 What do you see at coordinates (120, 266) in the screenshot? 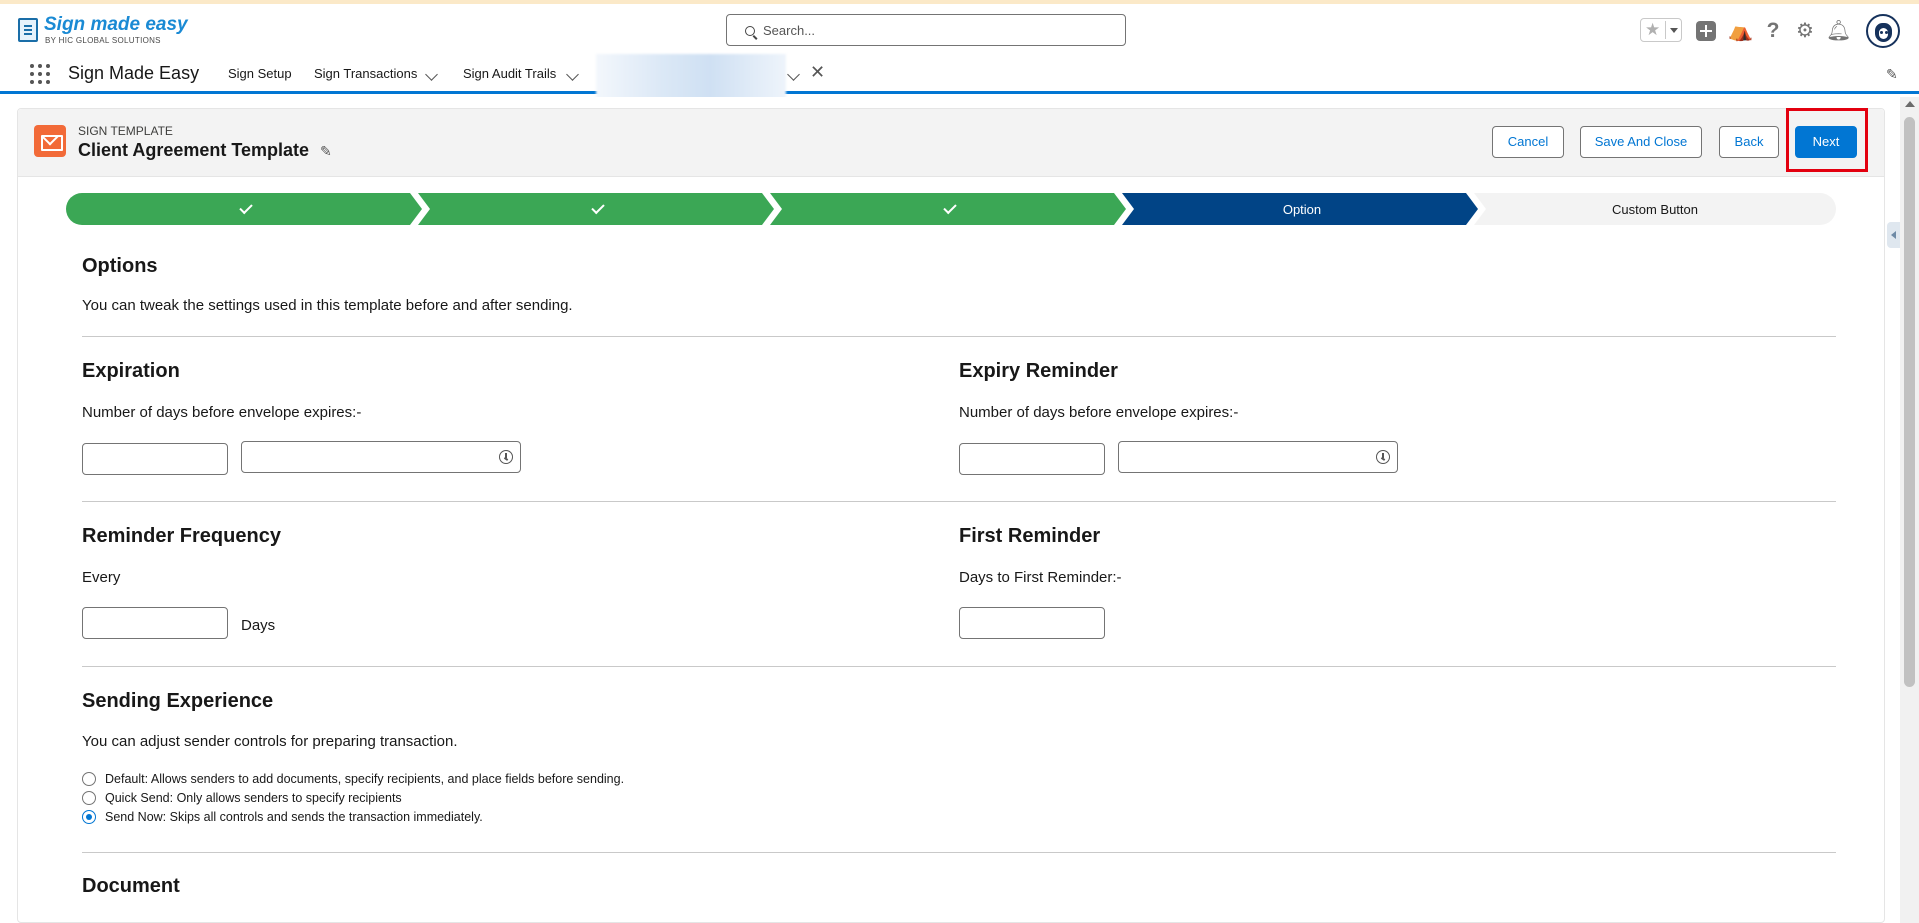
I see `options-heading: Options` at bounding box center [120, 266].